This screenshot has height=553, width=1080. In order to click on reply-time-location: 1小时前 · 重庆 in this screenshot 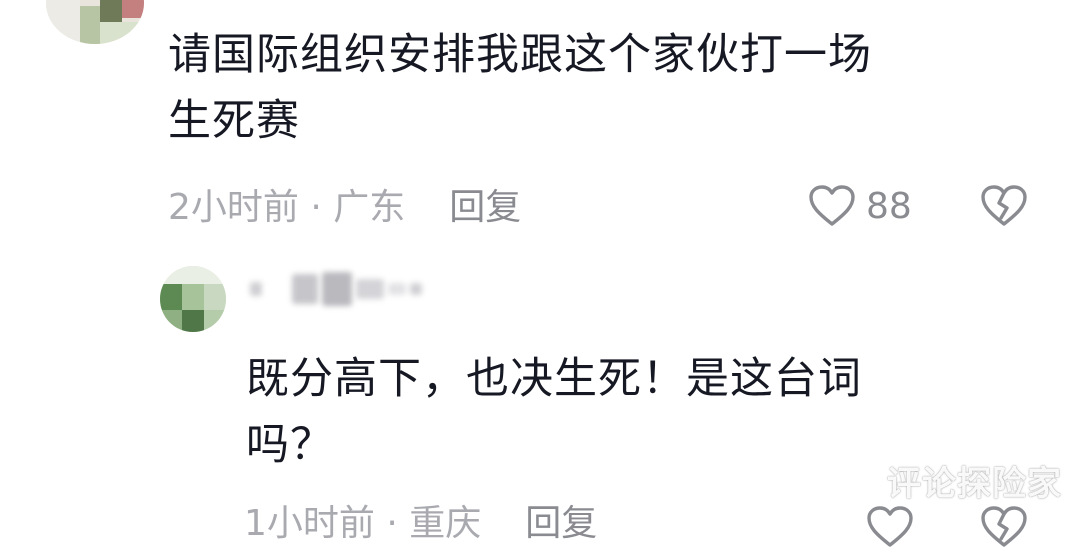, I will do `click(363, 523)`.